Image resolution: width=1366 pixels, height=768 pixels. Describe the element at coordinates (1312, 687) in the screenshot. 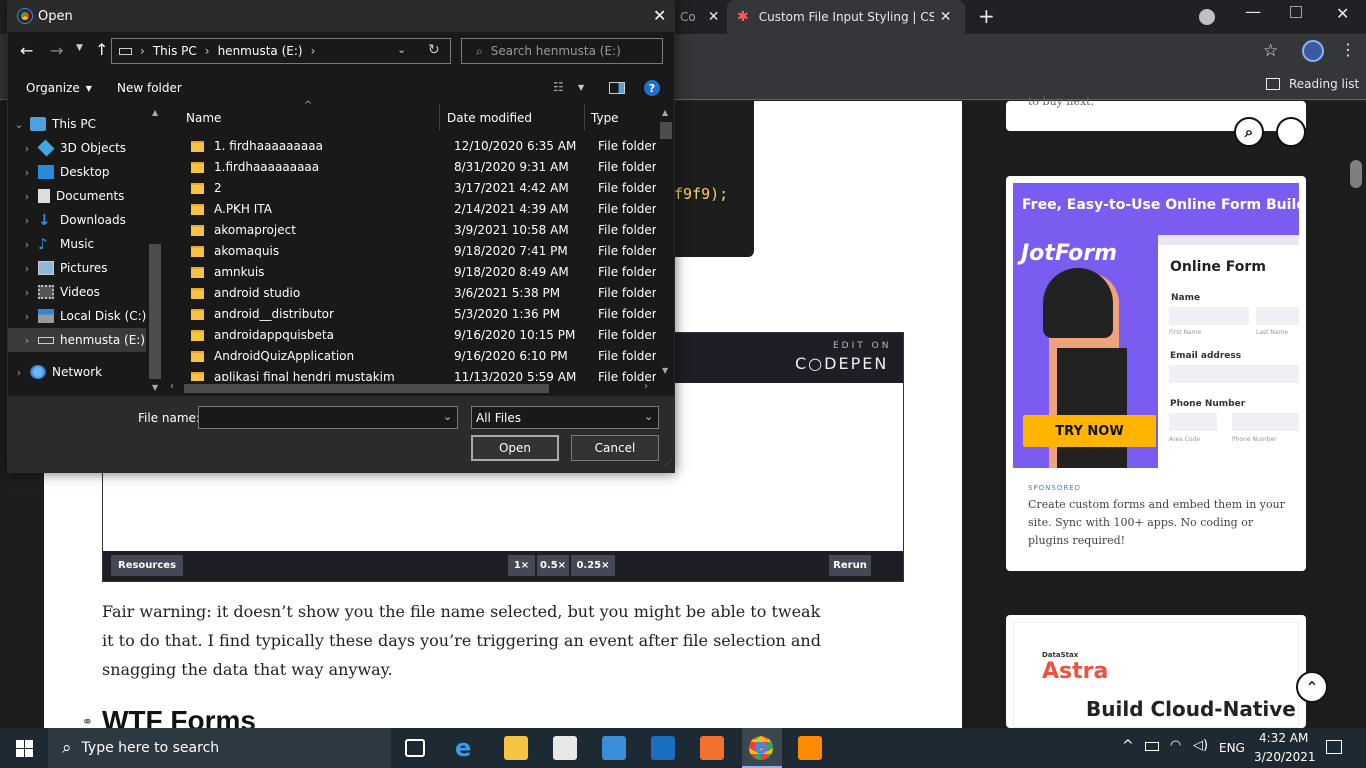

I see `scroll-top-icon: ⌃` at that location.